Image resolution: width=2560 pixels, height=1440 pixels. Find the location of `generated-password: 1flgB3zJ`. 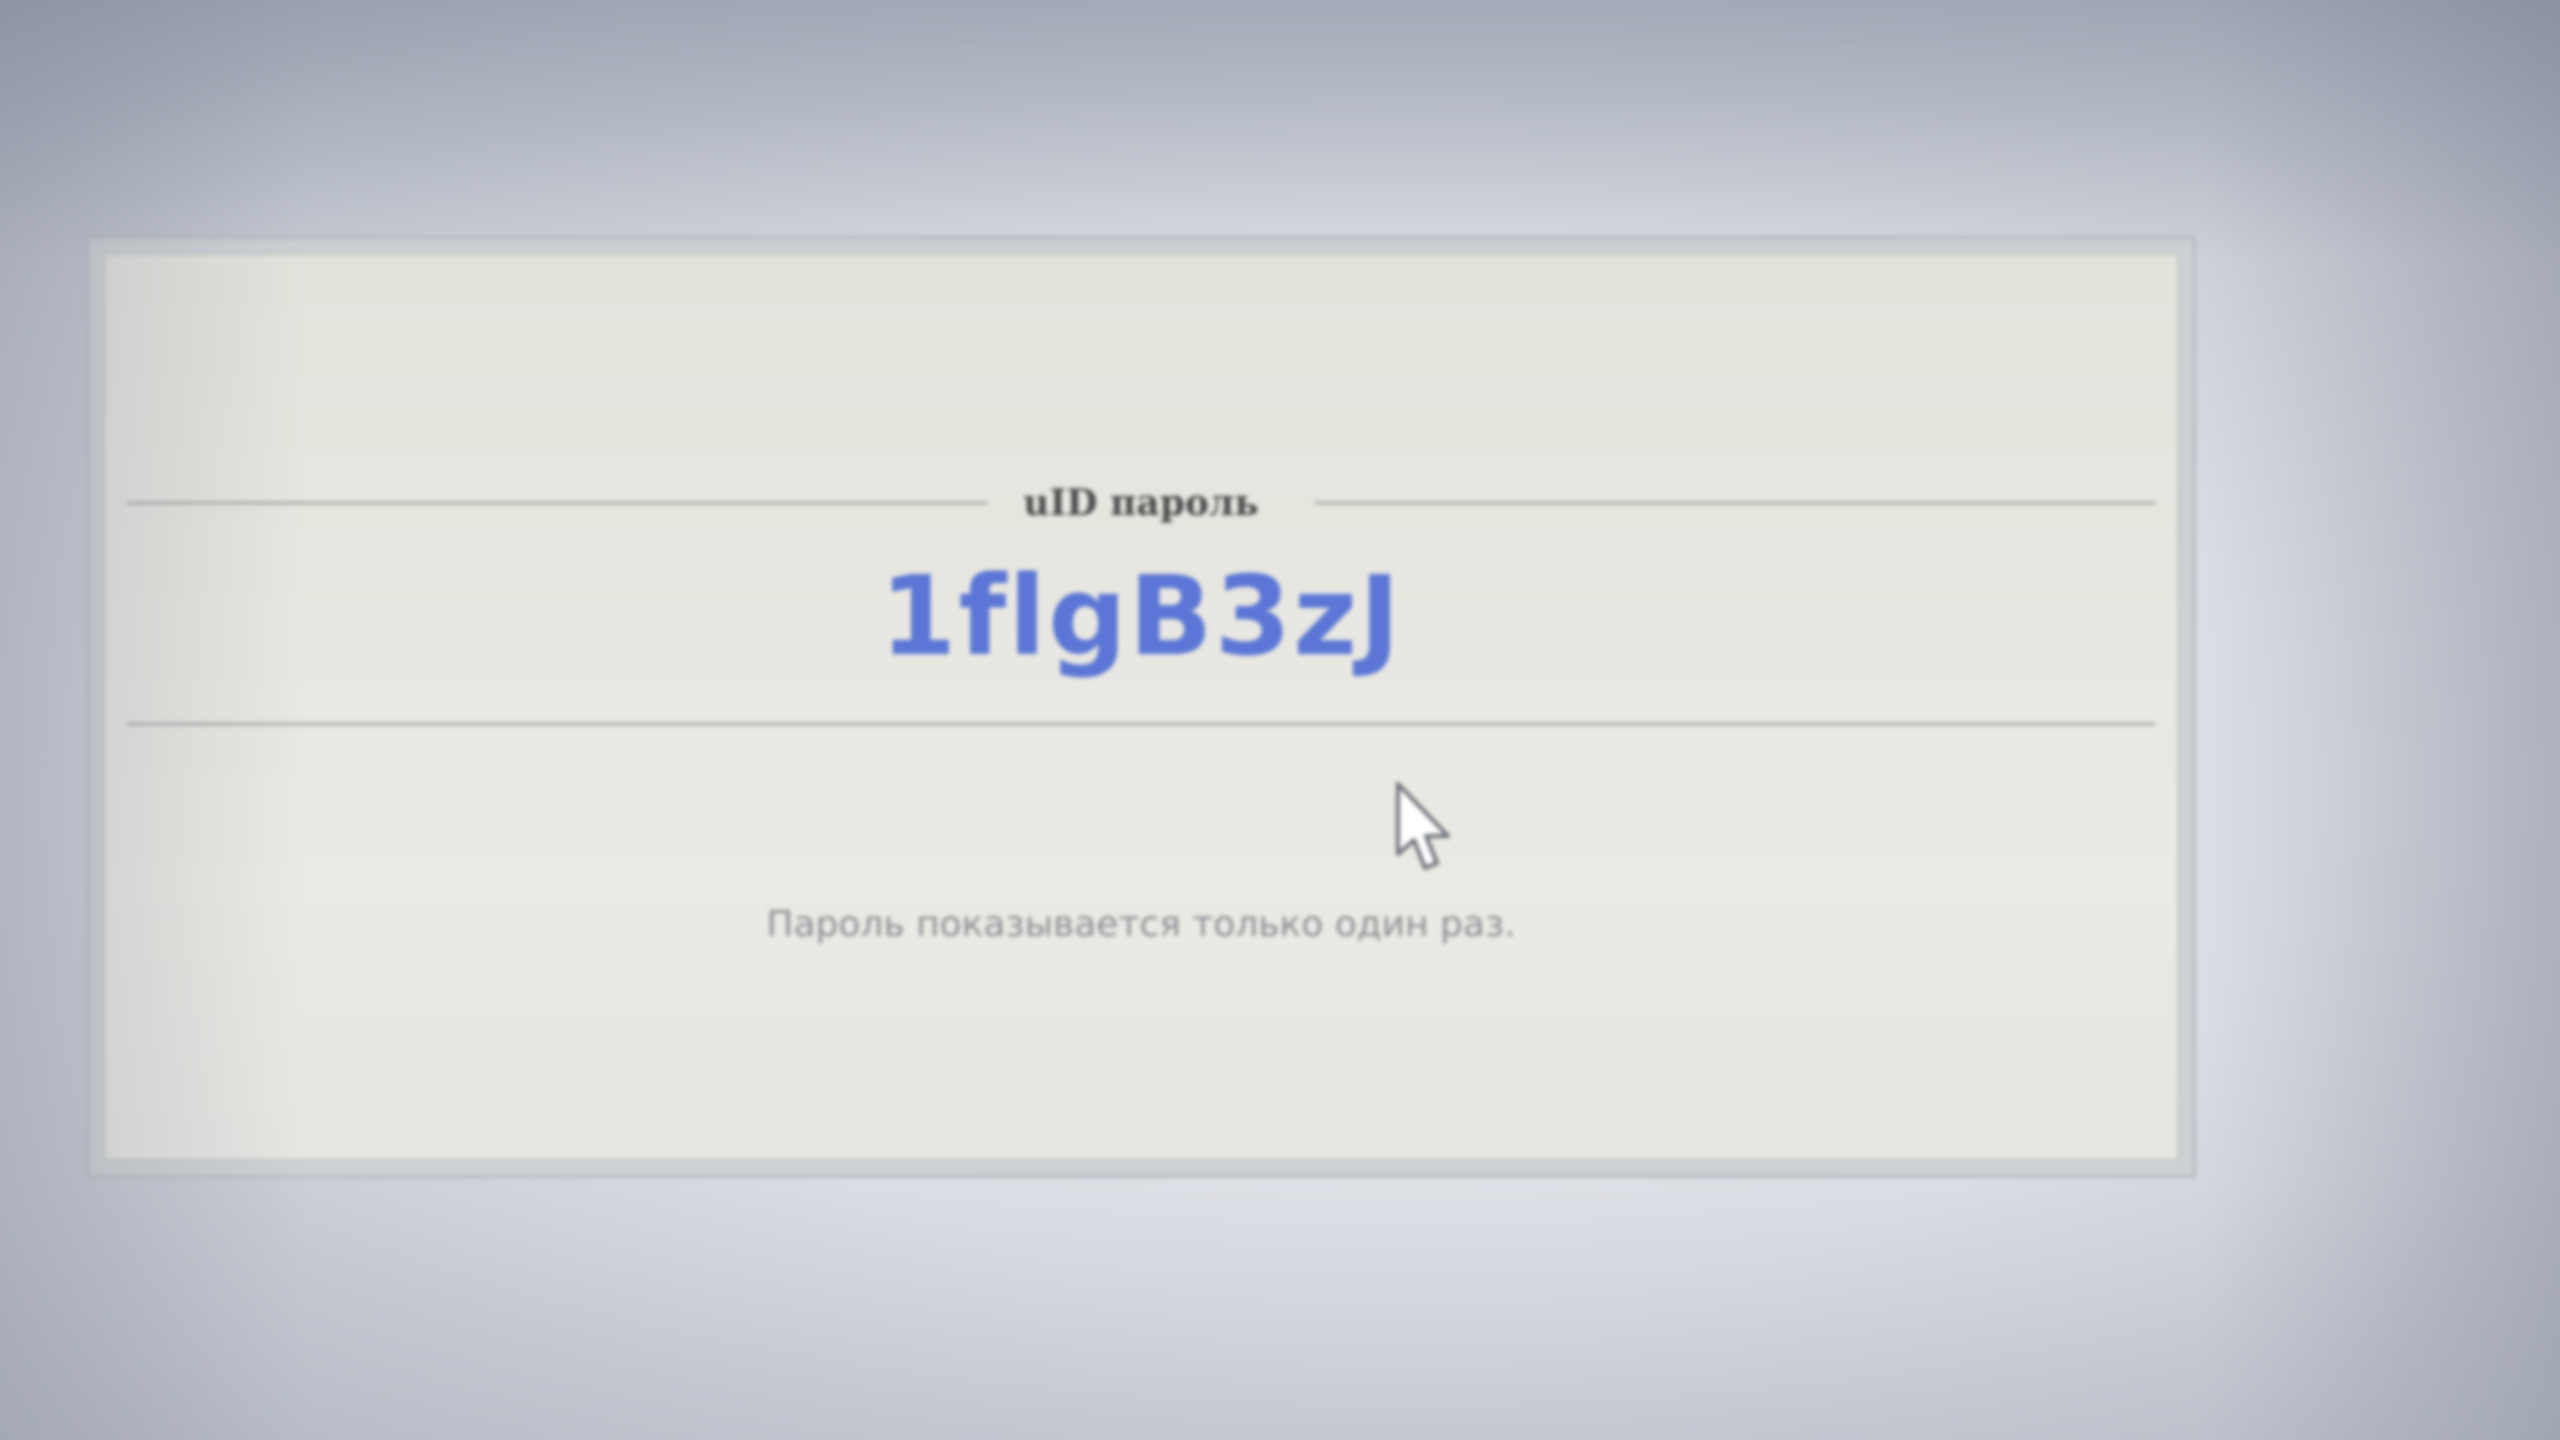

generated-password: 1flgB3zJ is located at coordinates (1141, 616).